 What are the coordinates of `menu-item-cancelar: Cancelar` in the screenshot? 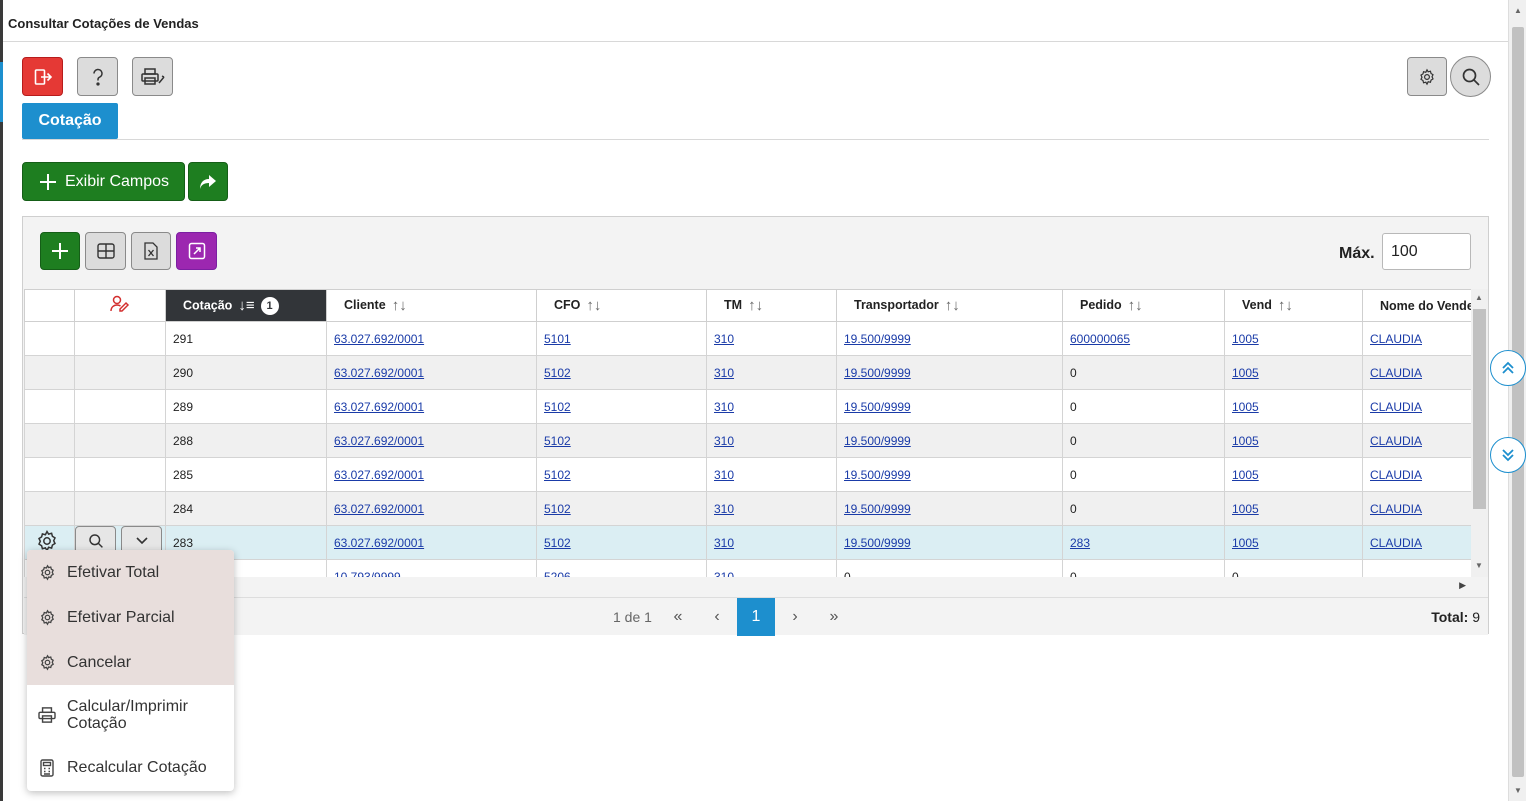 It's located at (130, 662).